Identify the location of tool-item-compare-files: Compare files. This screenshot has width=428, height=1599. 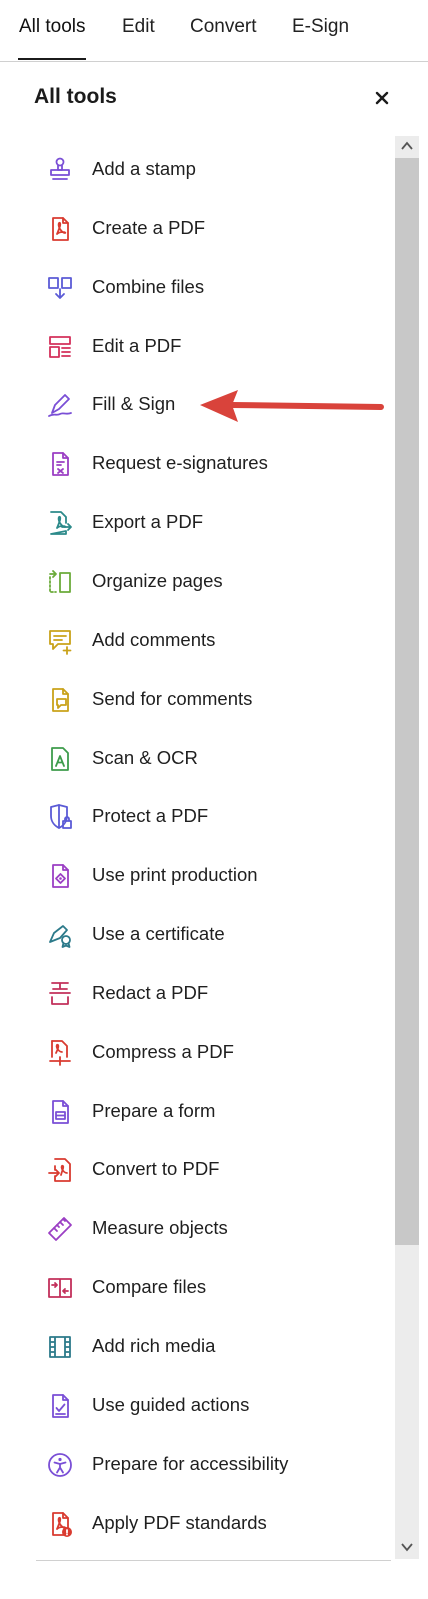
(210, 1288).